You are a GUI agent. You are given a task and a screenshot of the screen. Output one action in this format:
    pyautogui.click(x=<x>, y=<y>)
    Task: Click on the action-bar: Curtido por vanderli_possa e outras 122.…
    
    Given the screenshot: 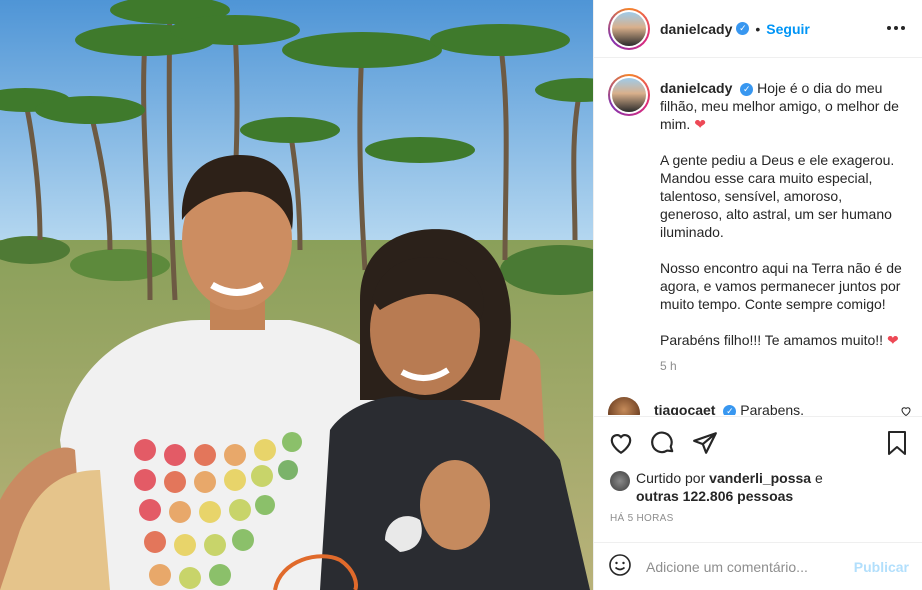 What is the action you would take?
    pyautogui.click(x=758, y=474)
    